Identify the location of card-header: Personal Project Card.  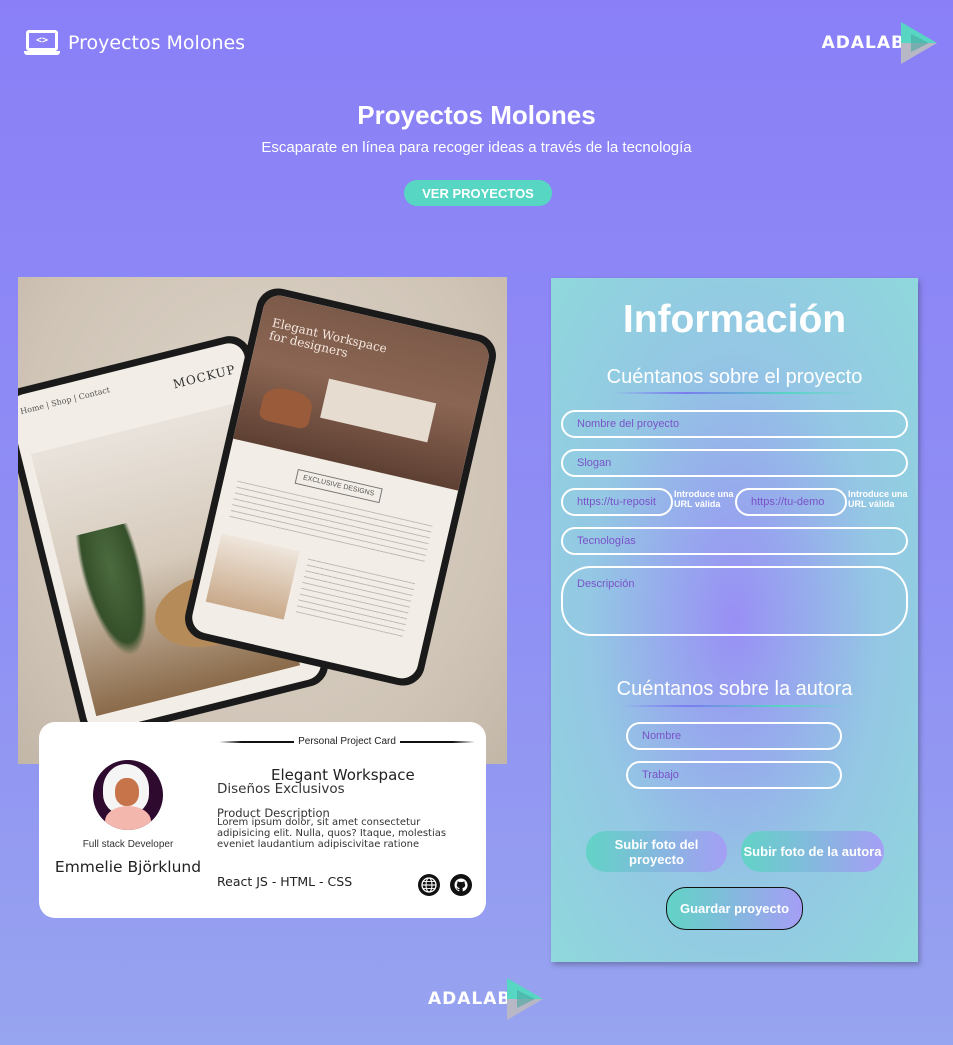
(347, 741).